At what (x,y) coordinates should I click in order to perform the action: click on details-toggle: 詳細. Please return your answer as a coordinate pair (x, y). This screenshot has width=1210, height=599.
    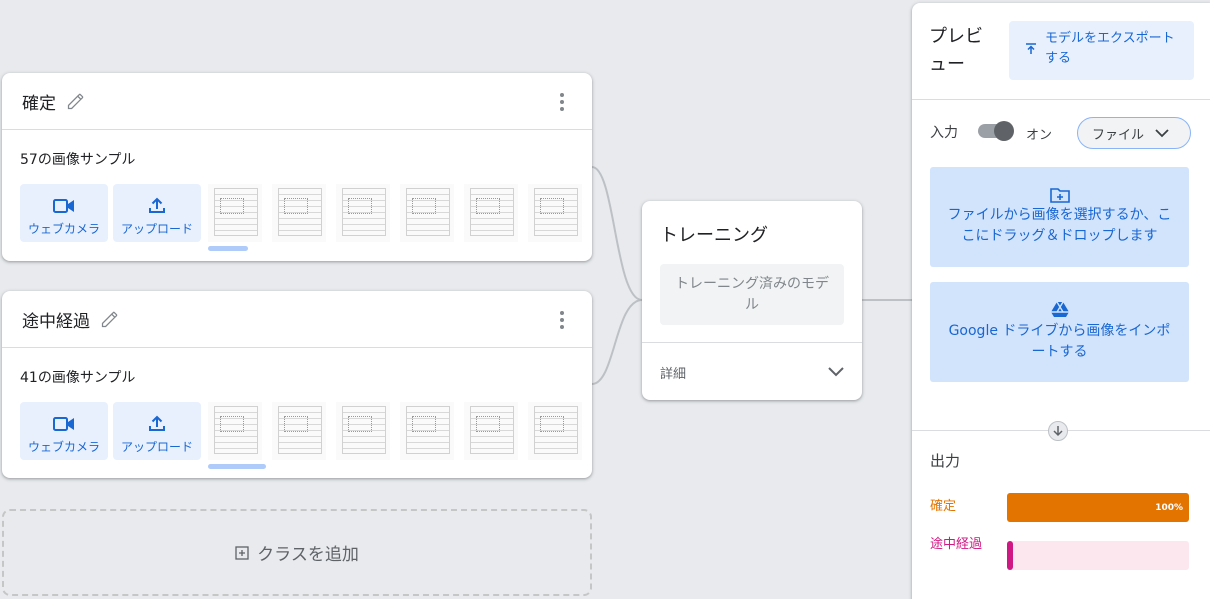
    Looking at the image, I should click on (673, 372).